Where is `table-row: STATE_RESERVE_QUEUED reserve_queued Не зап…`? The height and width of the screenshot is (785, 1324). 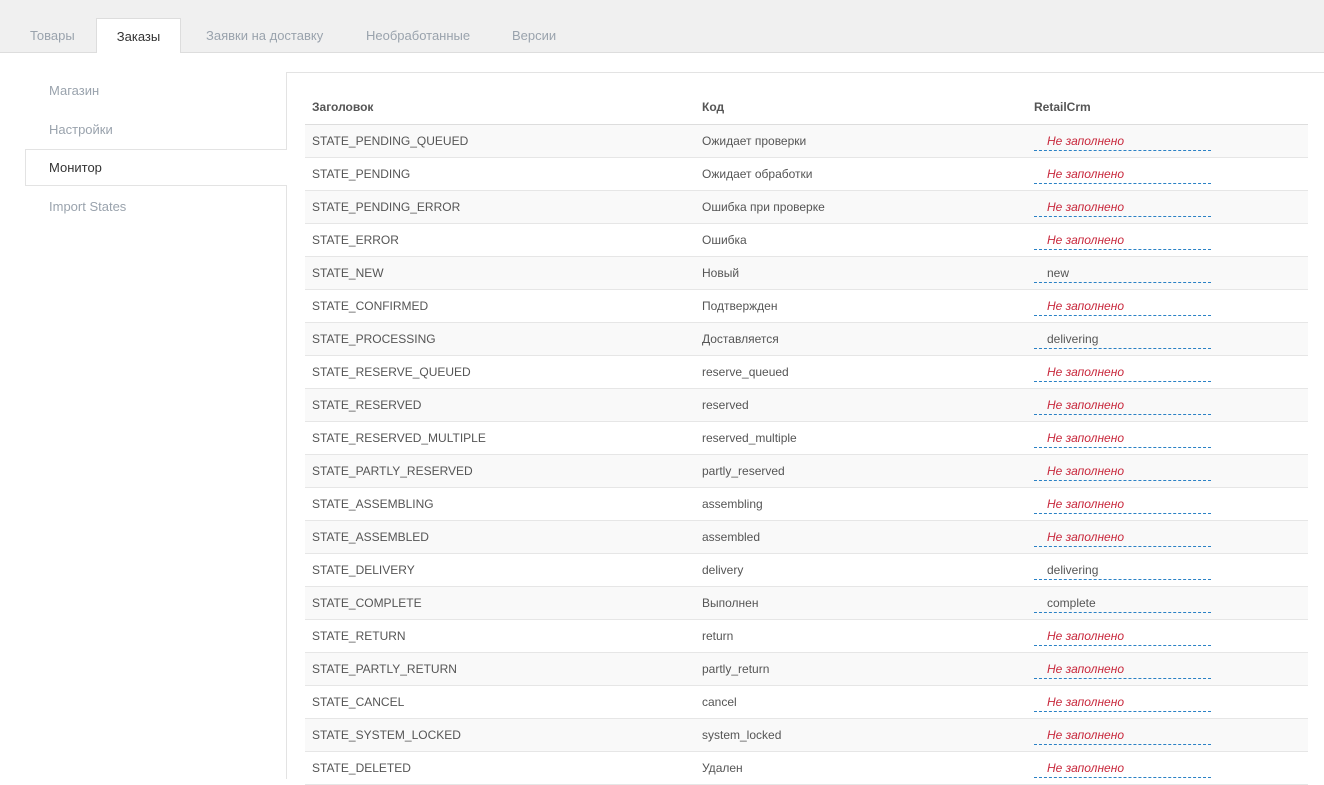
table-row: STATE_RESERVE_QUEUED reserve_queued Не зап… is located at coordinates (806, 372).